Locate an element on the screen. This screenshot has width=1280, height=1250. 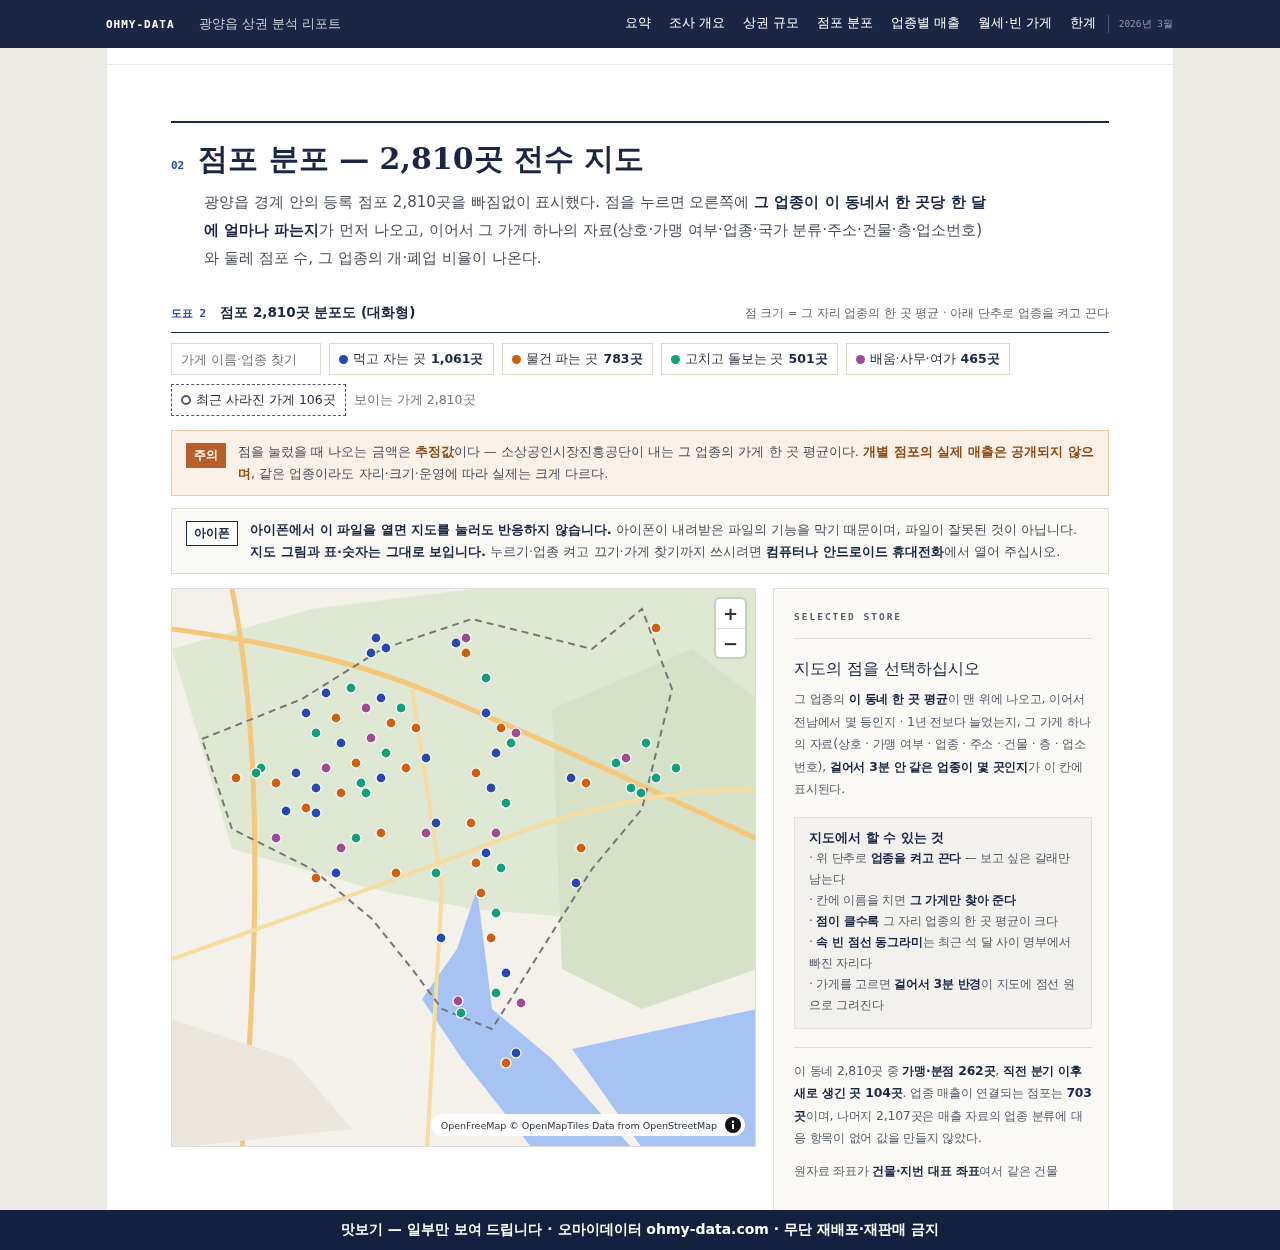
tip-item: · 점이 클수록 그 자리 업종의 한 곳 평균이 크다 is located at coordinates (934, 921).